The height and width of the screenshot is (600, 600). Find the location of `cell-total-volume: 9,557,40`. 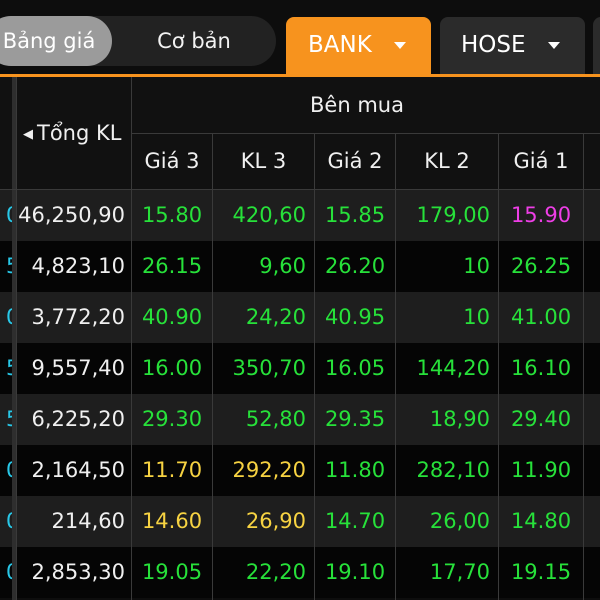

cell-total-volume: 9,557,40 is located at coordinates (78, 368).